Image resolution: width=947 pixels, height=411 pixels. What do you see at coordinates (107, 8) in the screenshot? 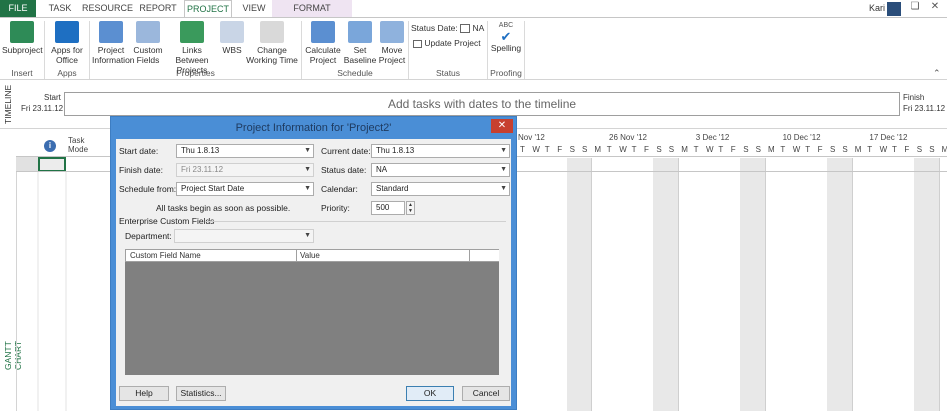
I see `tab-resource: RESOURCE` at bounding box center [107, 8].